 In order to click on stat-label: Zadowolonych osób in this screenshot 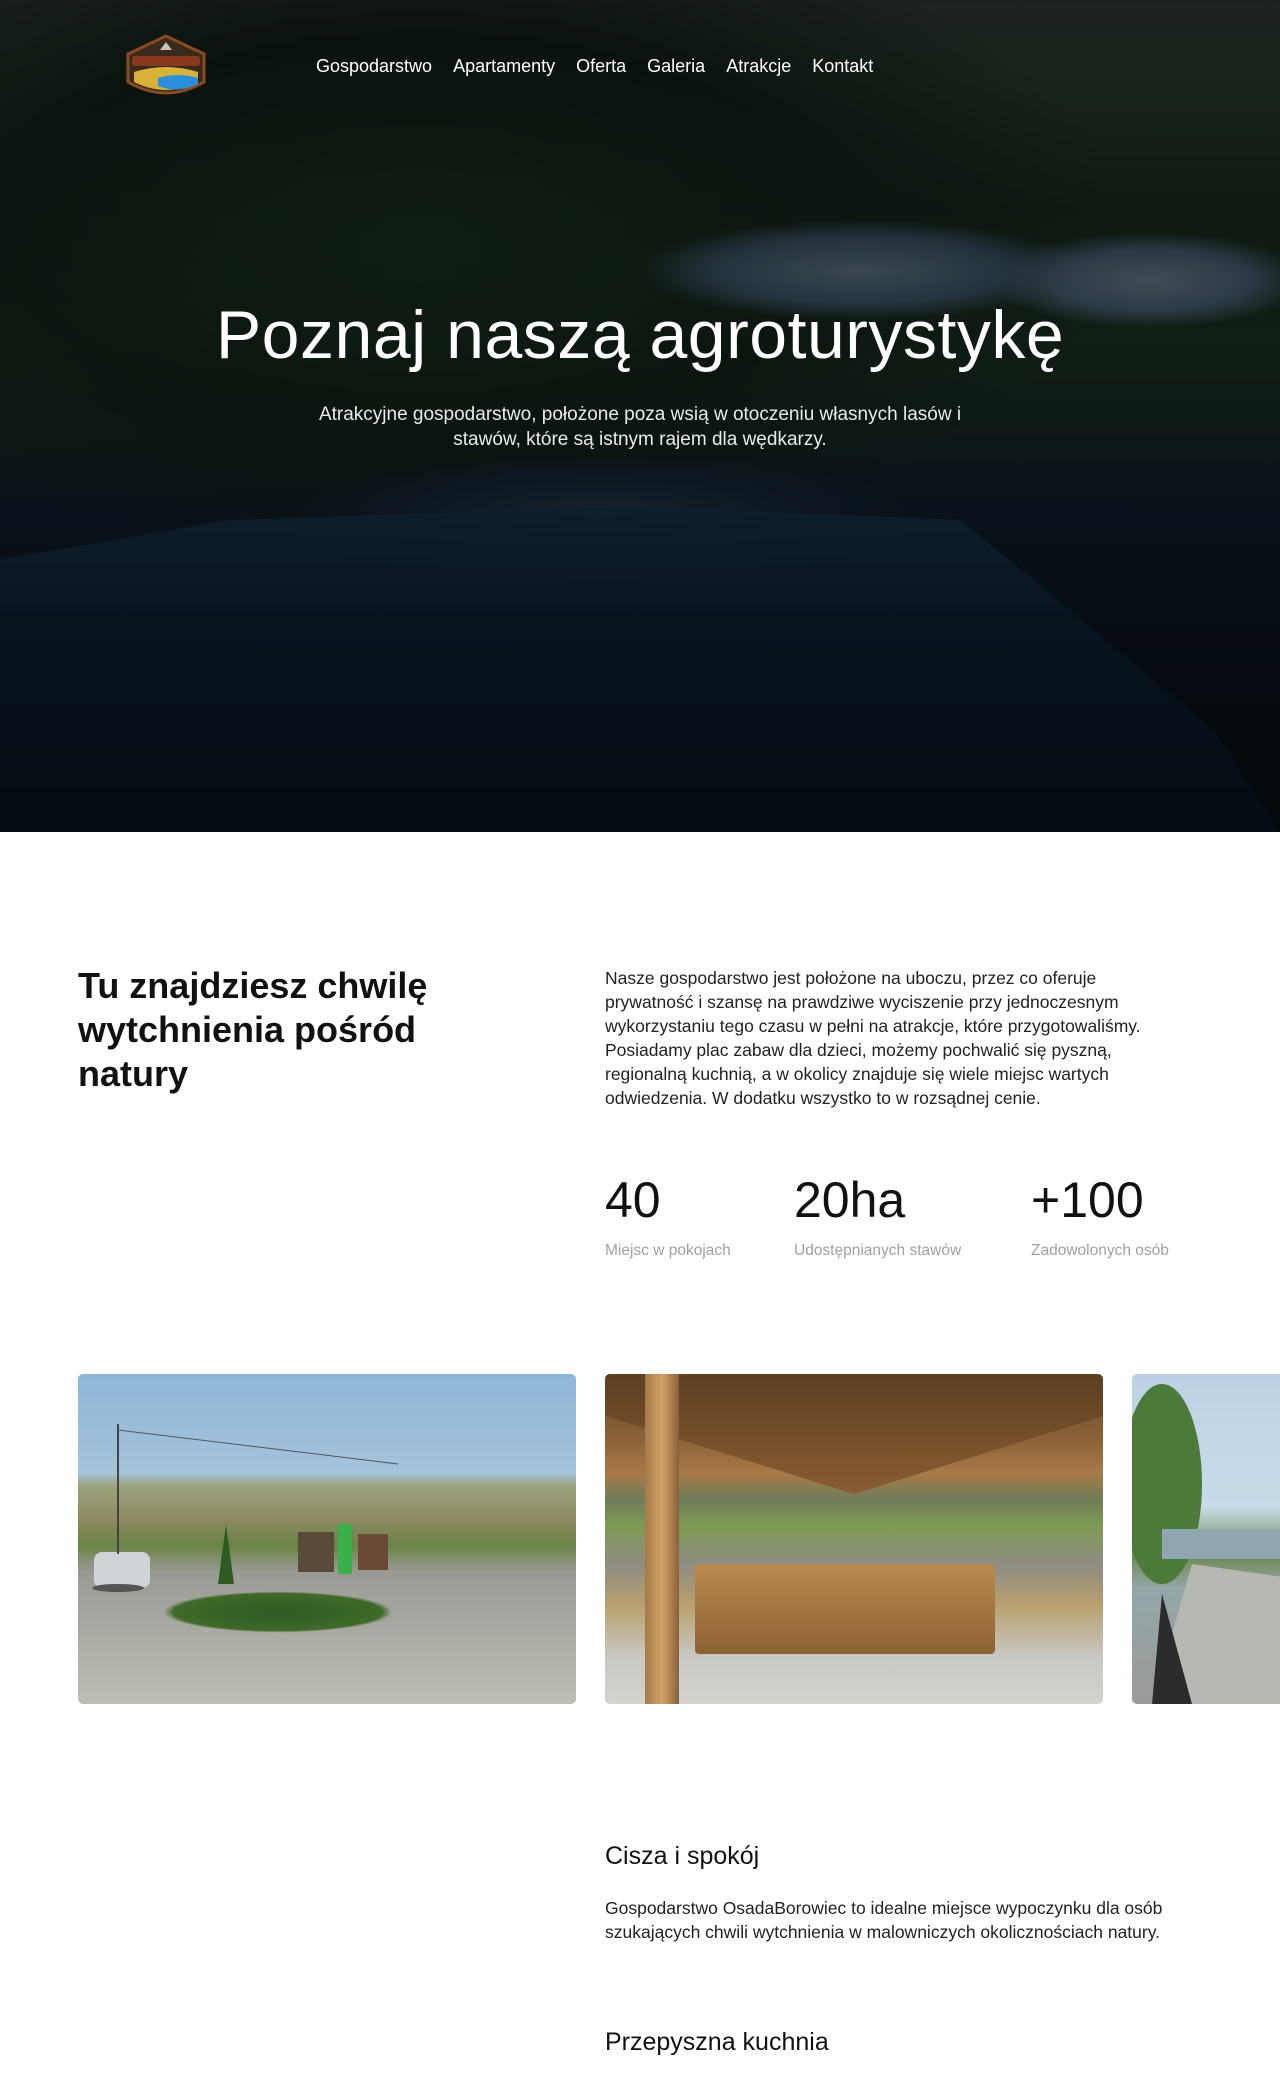, I will do `click(1100, 1250)`.